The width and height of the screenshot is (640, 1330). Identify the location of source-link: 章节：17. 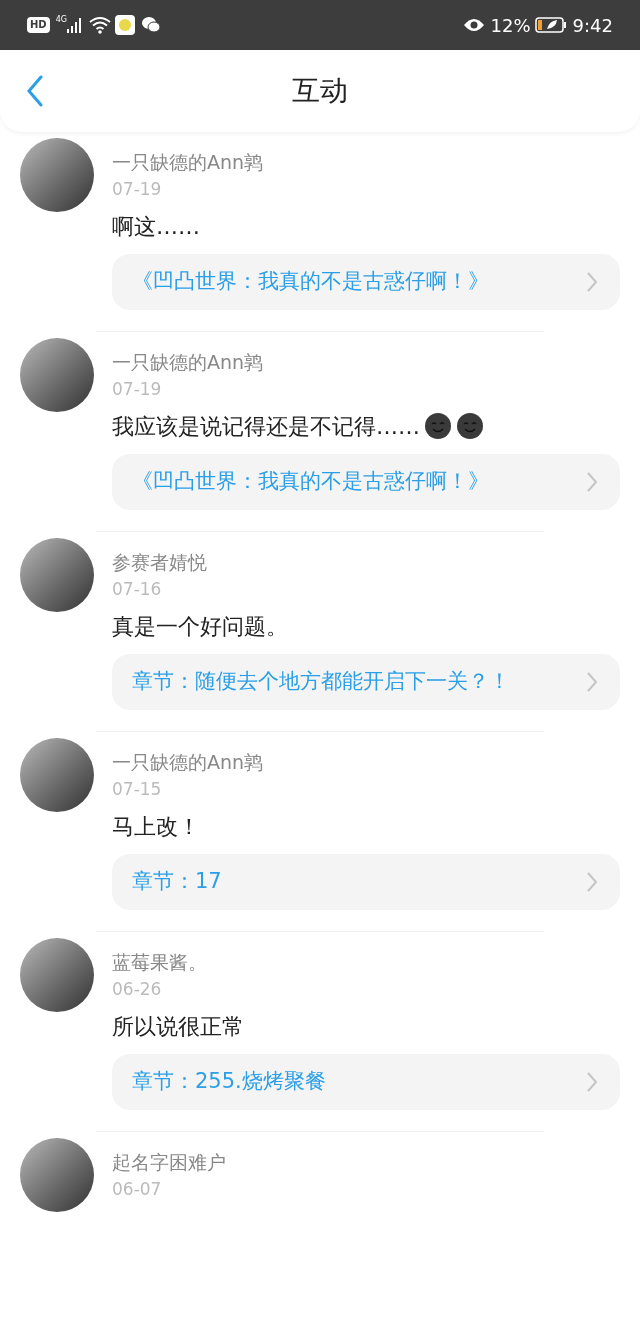
(366, 882).